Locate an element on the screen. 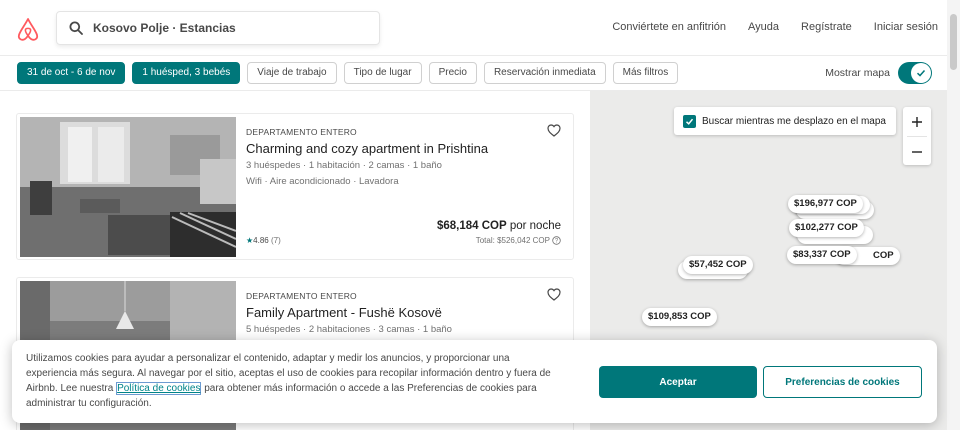 The image size is (960, 430). show-map-control: Mostrar mapa is located at coordinates (878, 73).